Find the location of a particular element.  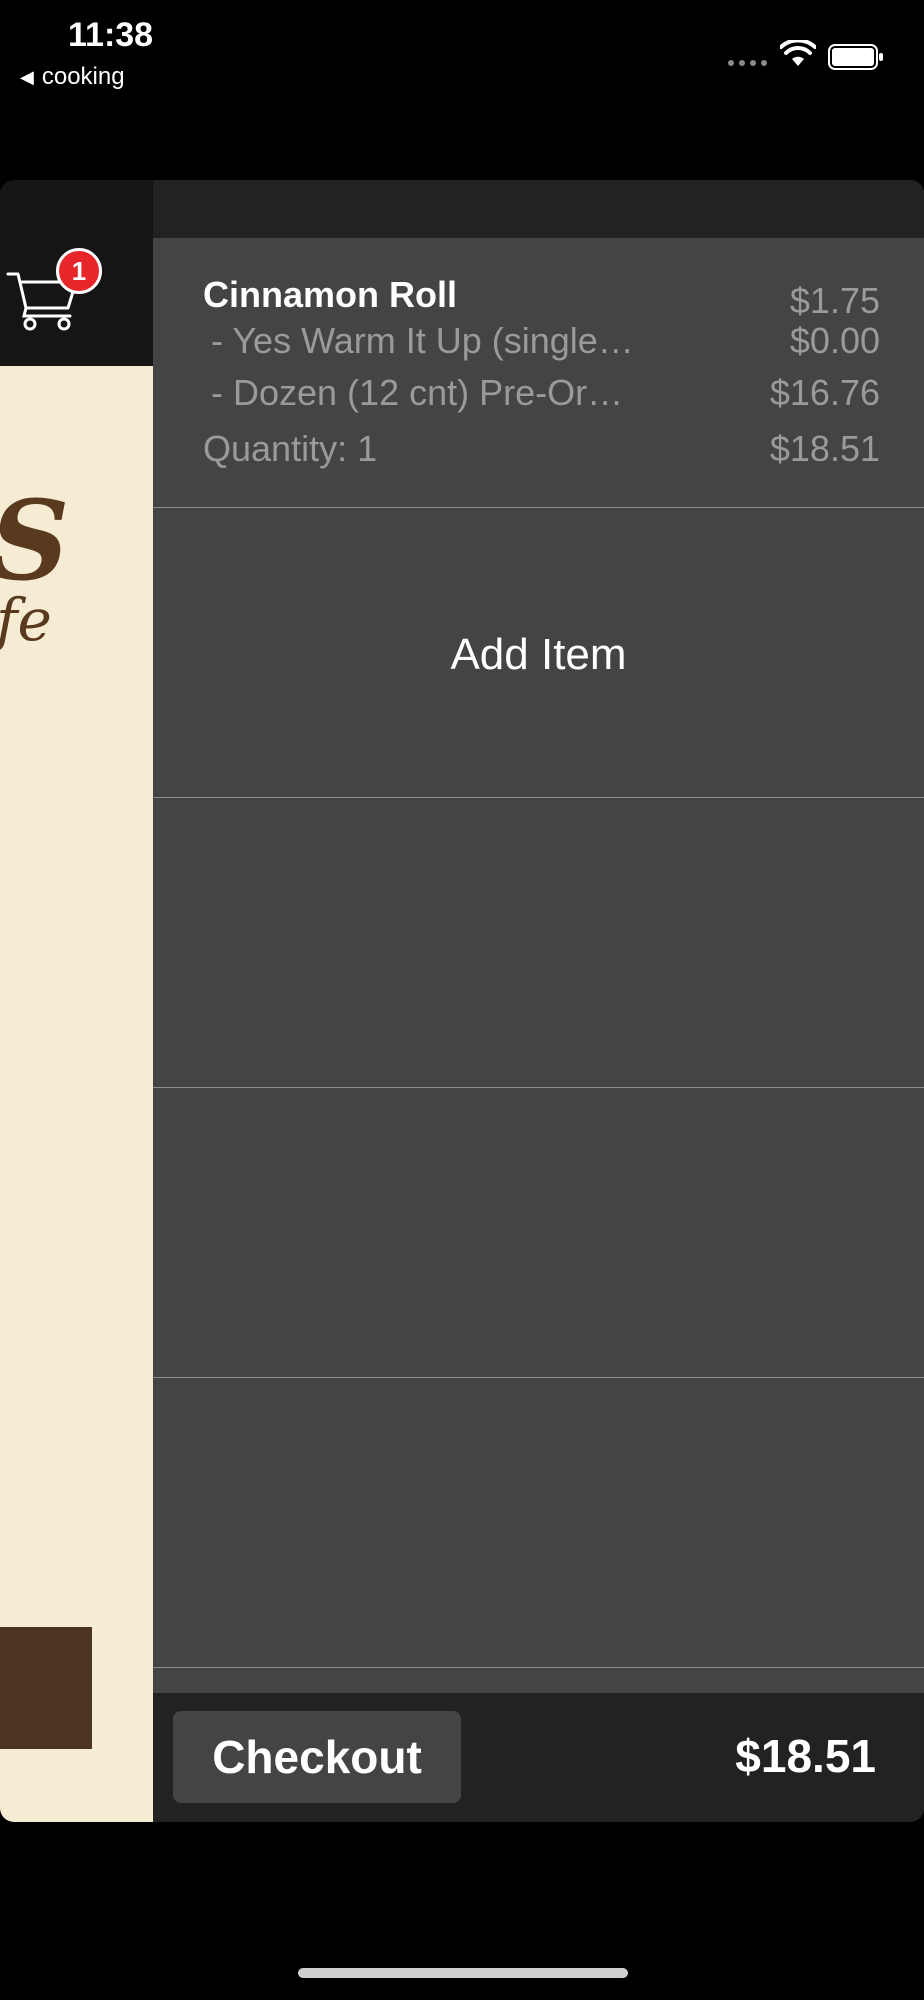

restaurant-background: S fe is located at coordinates (76, 1094).